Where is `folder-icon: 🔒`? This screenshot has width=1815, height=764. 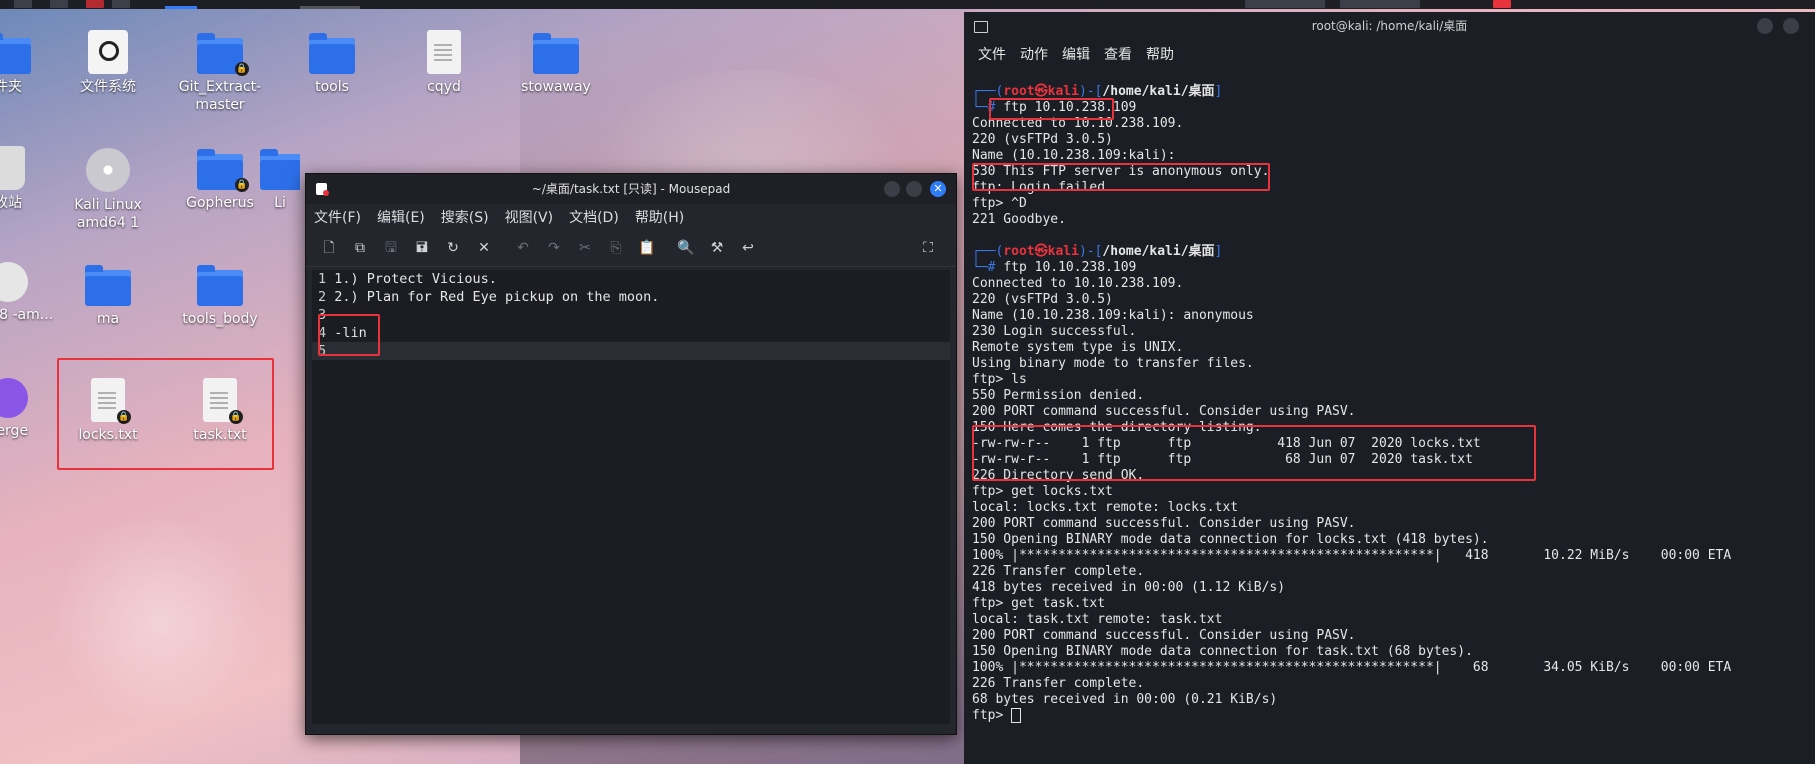 folder-icon: 🔒 is located at coordinates (223, 170).